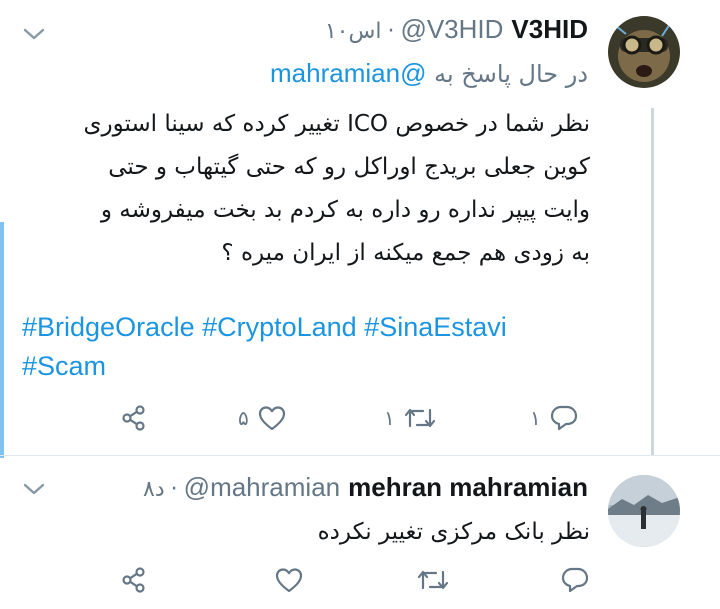 This screenshot has width=720, height=609. I want to click on retweet-button: ۱, so click(410, 418).